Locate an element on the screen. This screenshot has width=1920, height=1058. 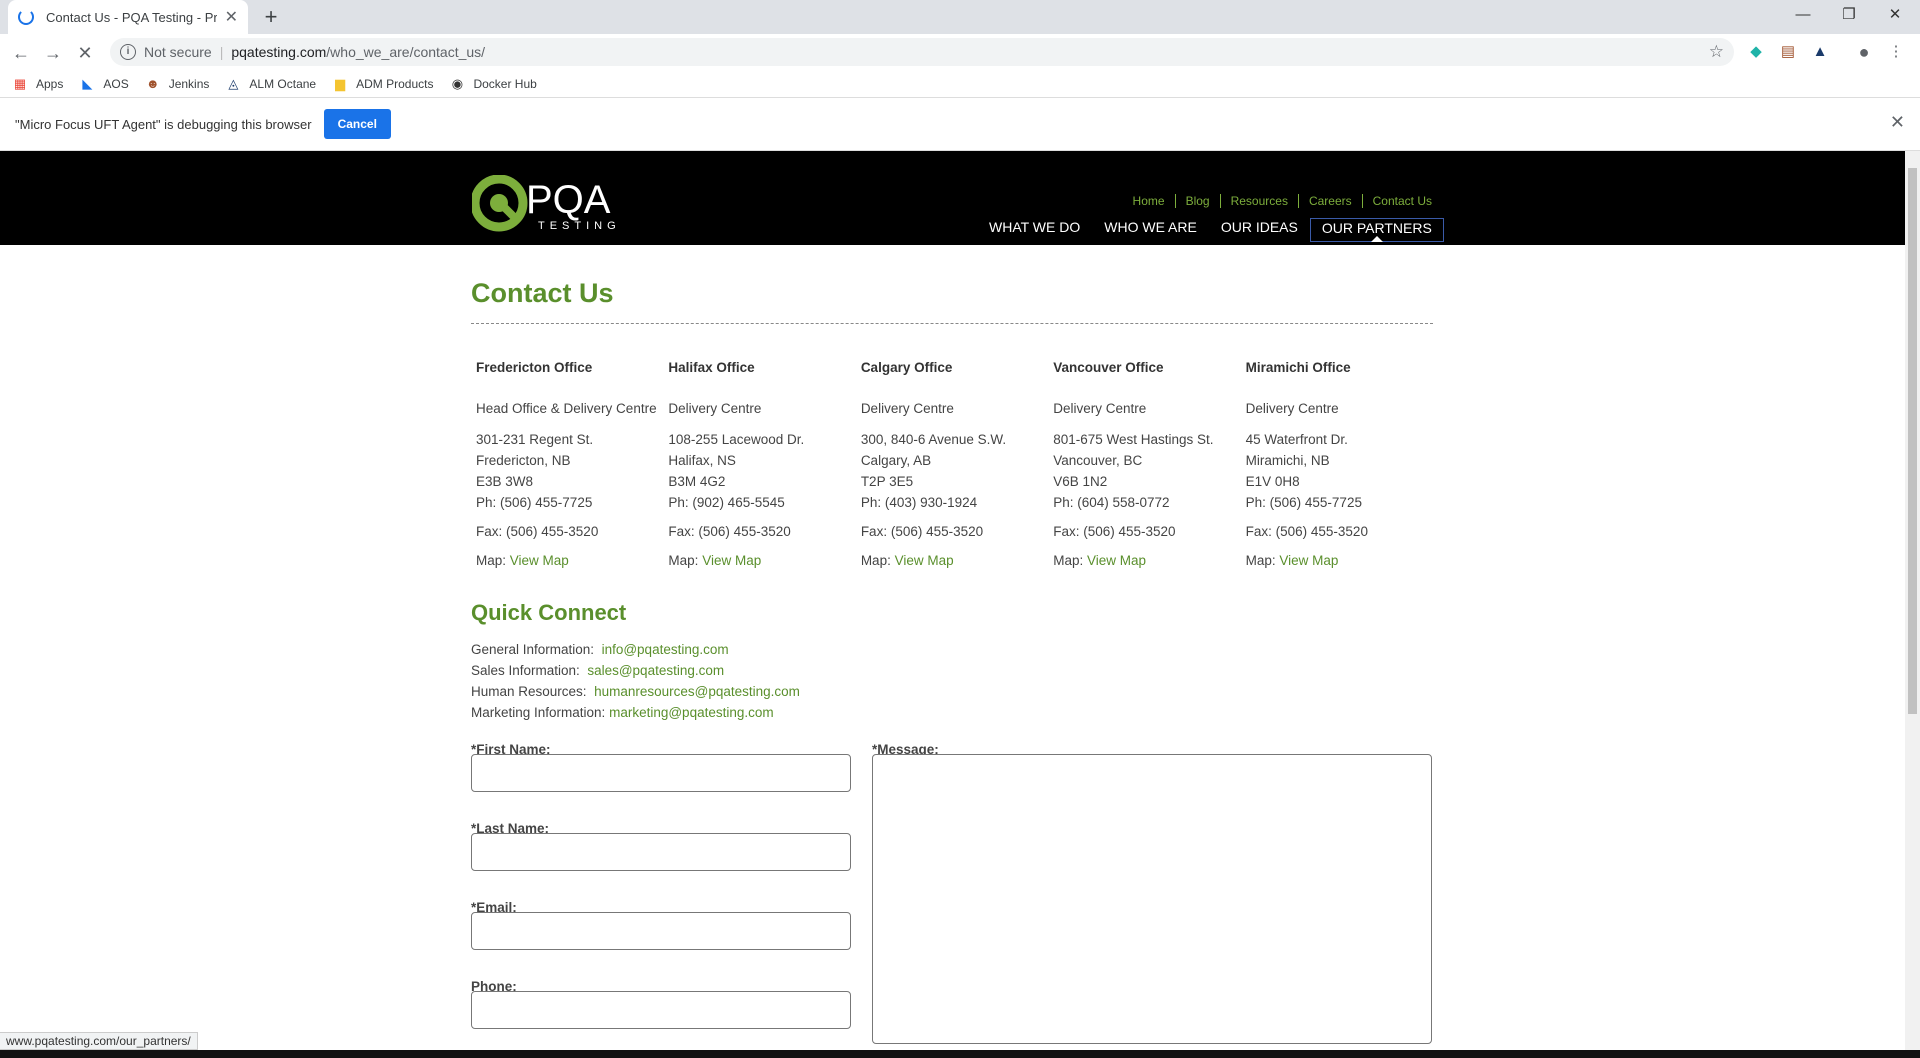
qc-email-link: marketing@pqatesting.com is located at coordinates (691, 712).